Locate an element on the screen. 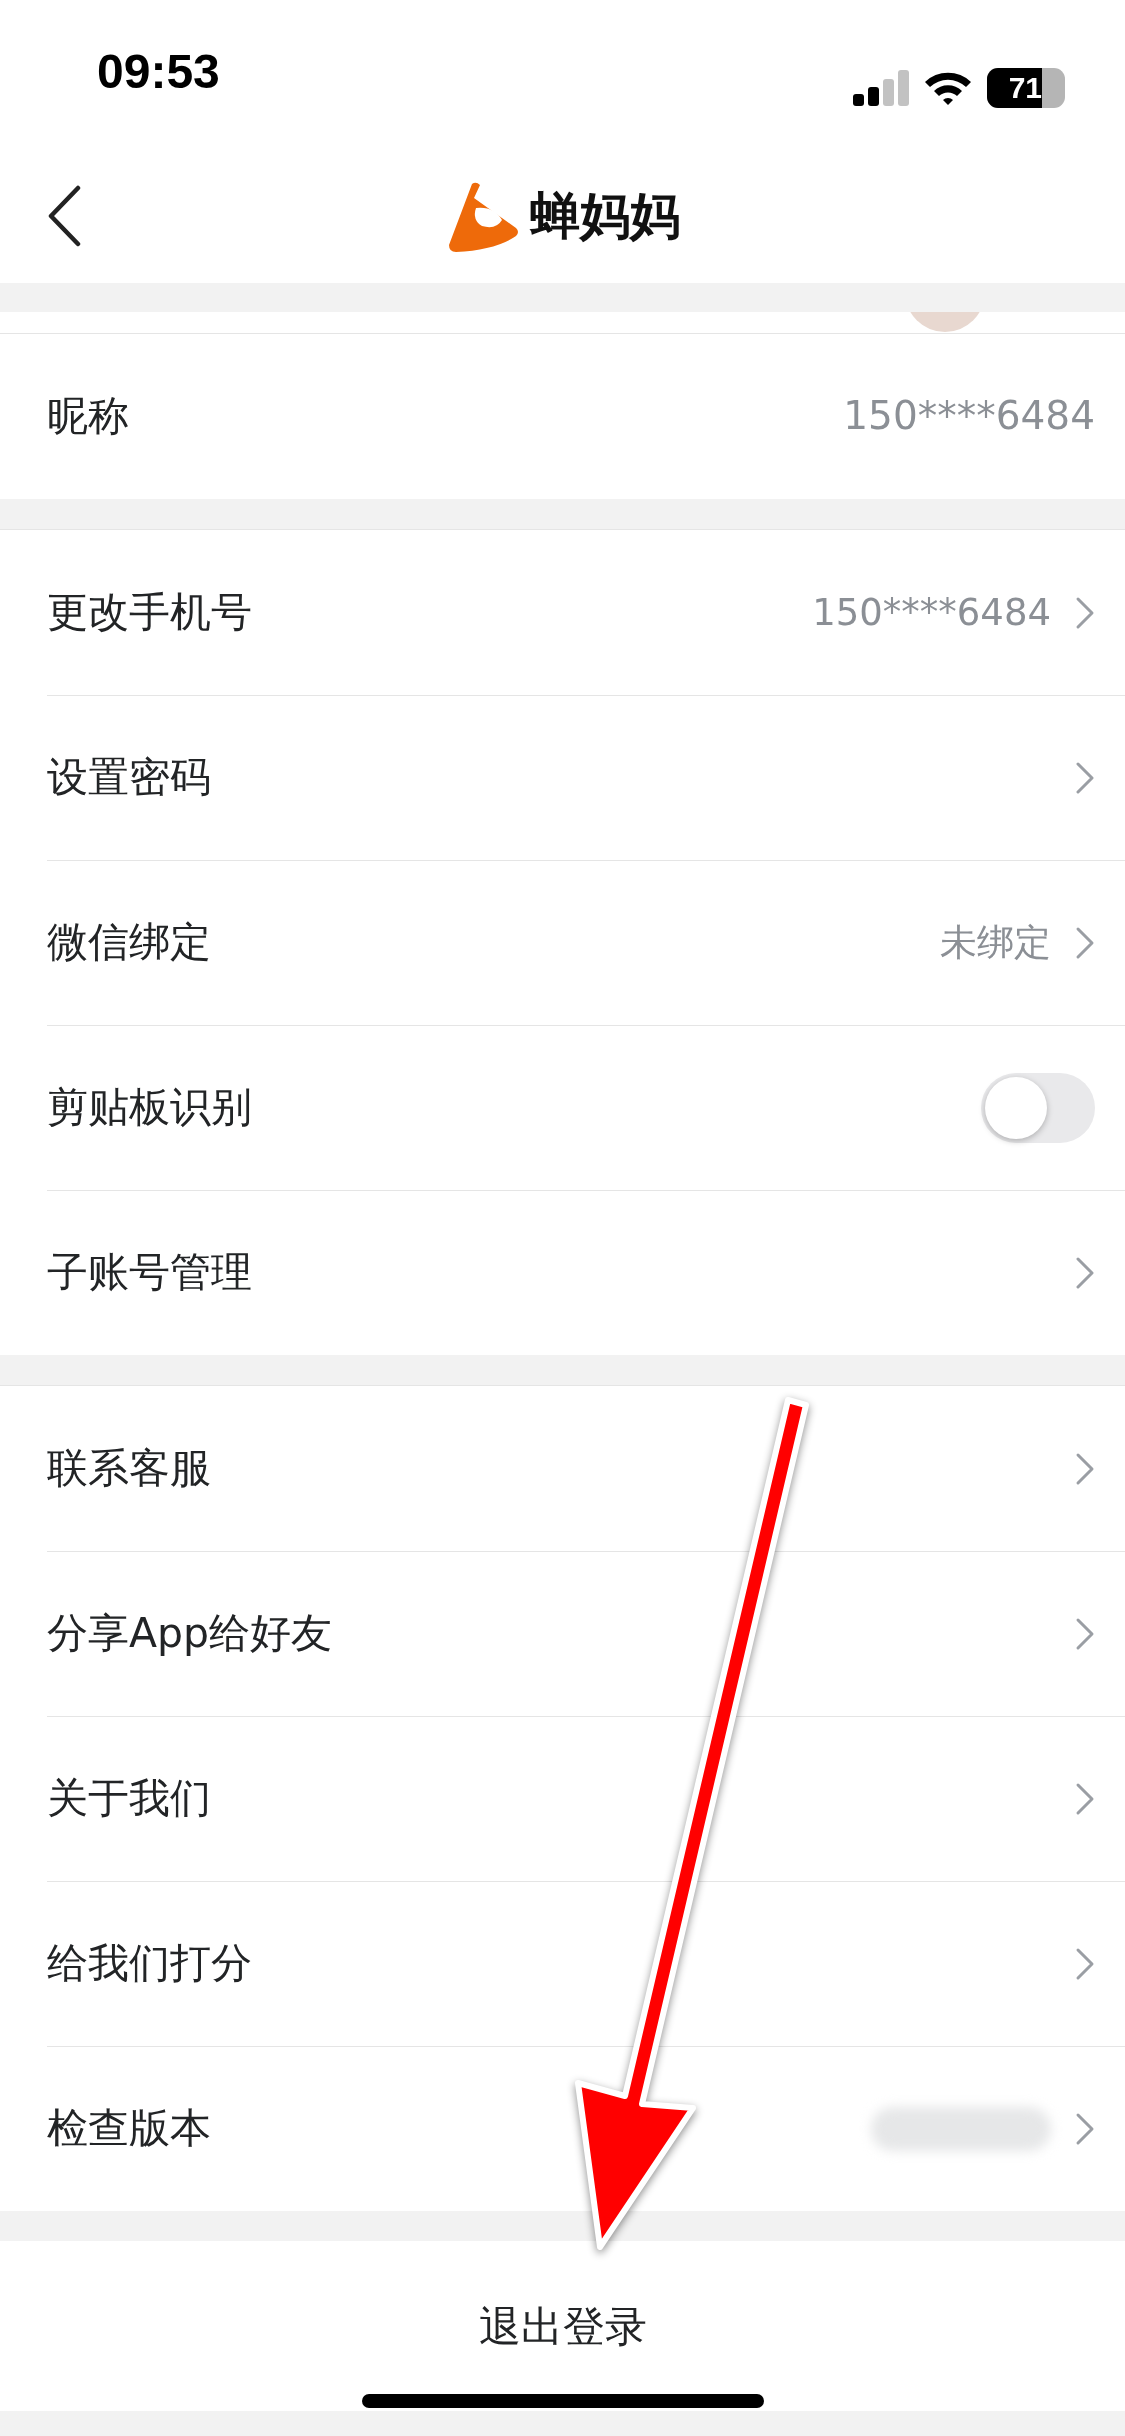 This screenshot has width=1125, height=2436. battery-indicator: 71 is located at coordinates (1026, 88).